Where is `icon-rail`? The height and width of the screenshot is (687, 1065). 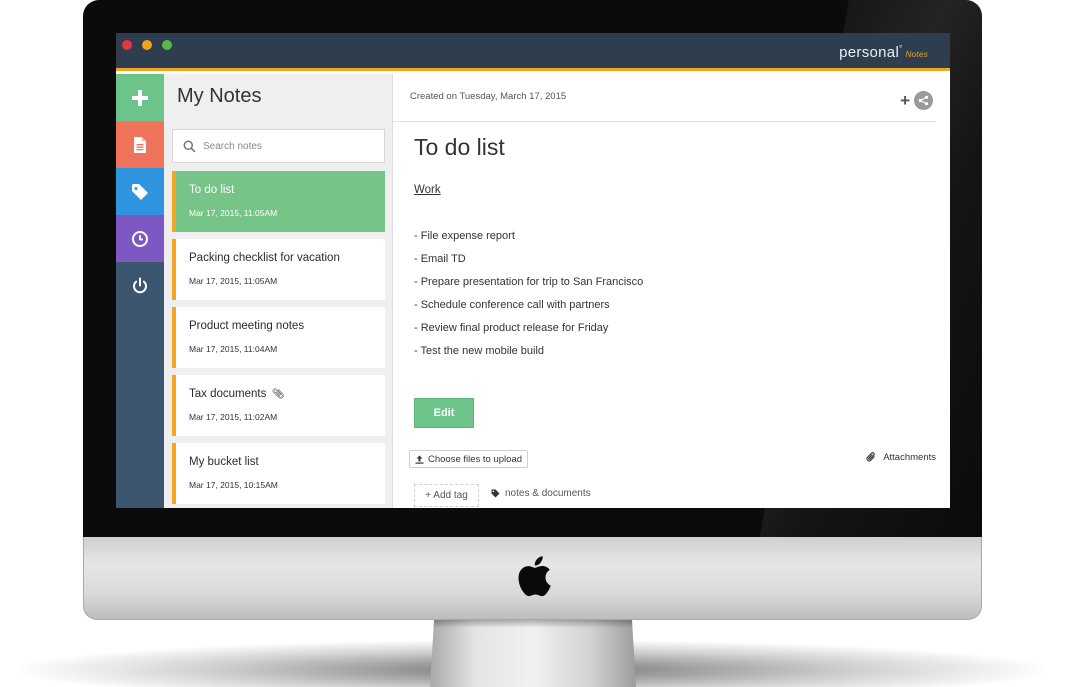 icon-rail is located at coordinates (140, 291).